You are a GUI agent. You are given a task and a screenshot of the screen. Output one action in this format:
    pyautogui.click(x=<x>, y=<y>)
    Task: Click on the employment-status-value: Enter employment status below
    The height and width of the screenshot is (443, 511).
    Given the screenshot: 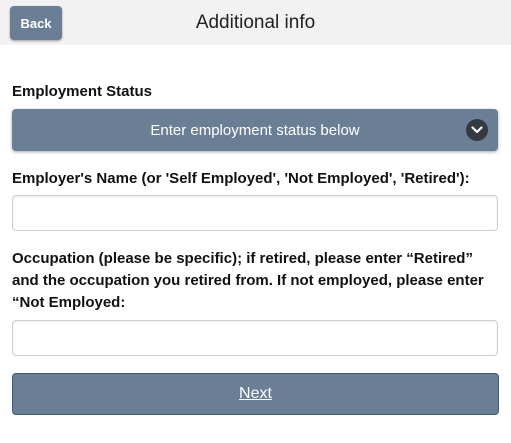 What is the action you would take?
    pyautogui.click(x=255, y=130)
    